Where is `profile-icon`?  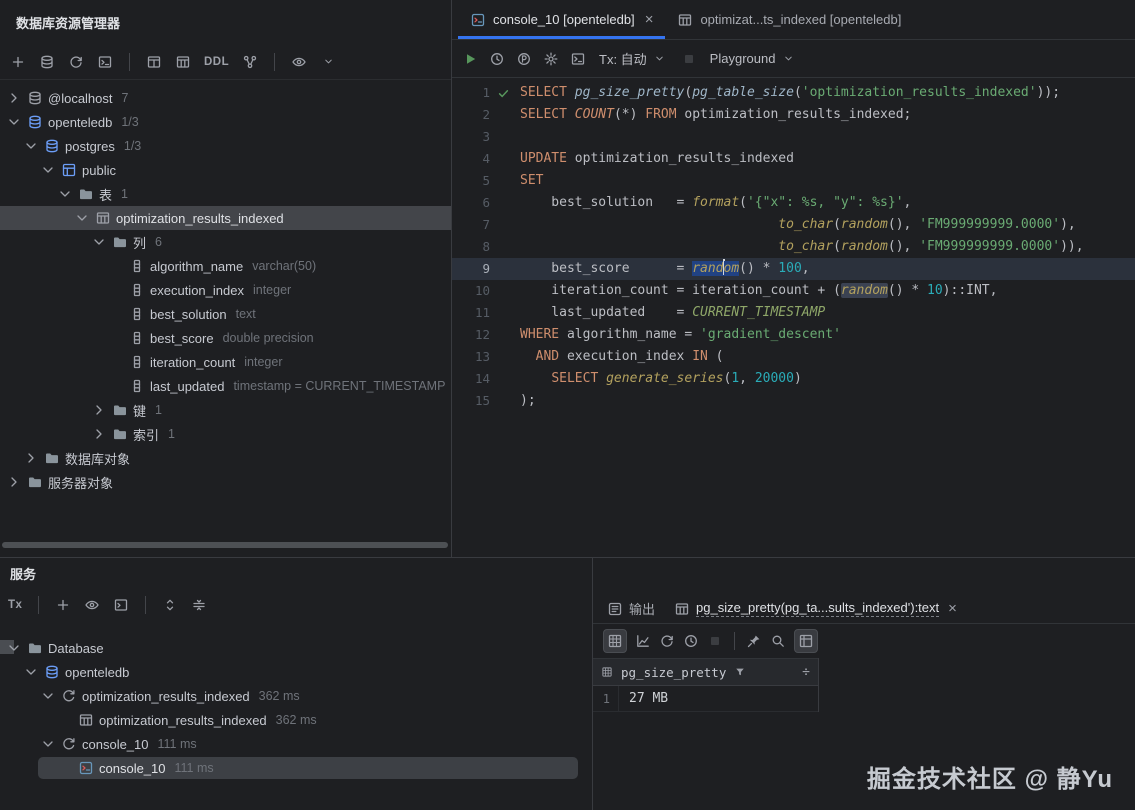 profile-icon is located at coordinates (524, 59).